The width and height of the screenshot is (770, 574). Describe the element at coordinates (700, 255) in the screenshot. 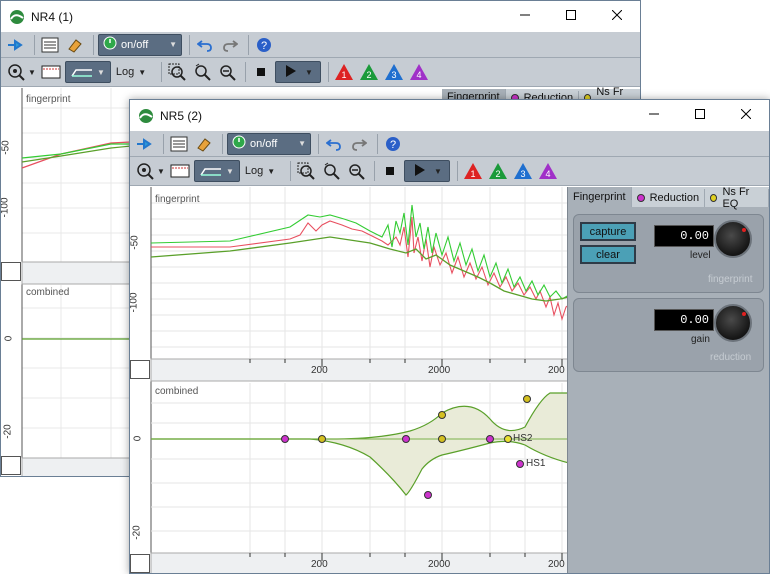

I see `level-label: level` at that location.